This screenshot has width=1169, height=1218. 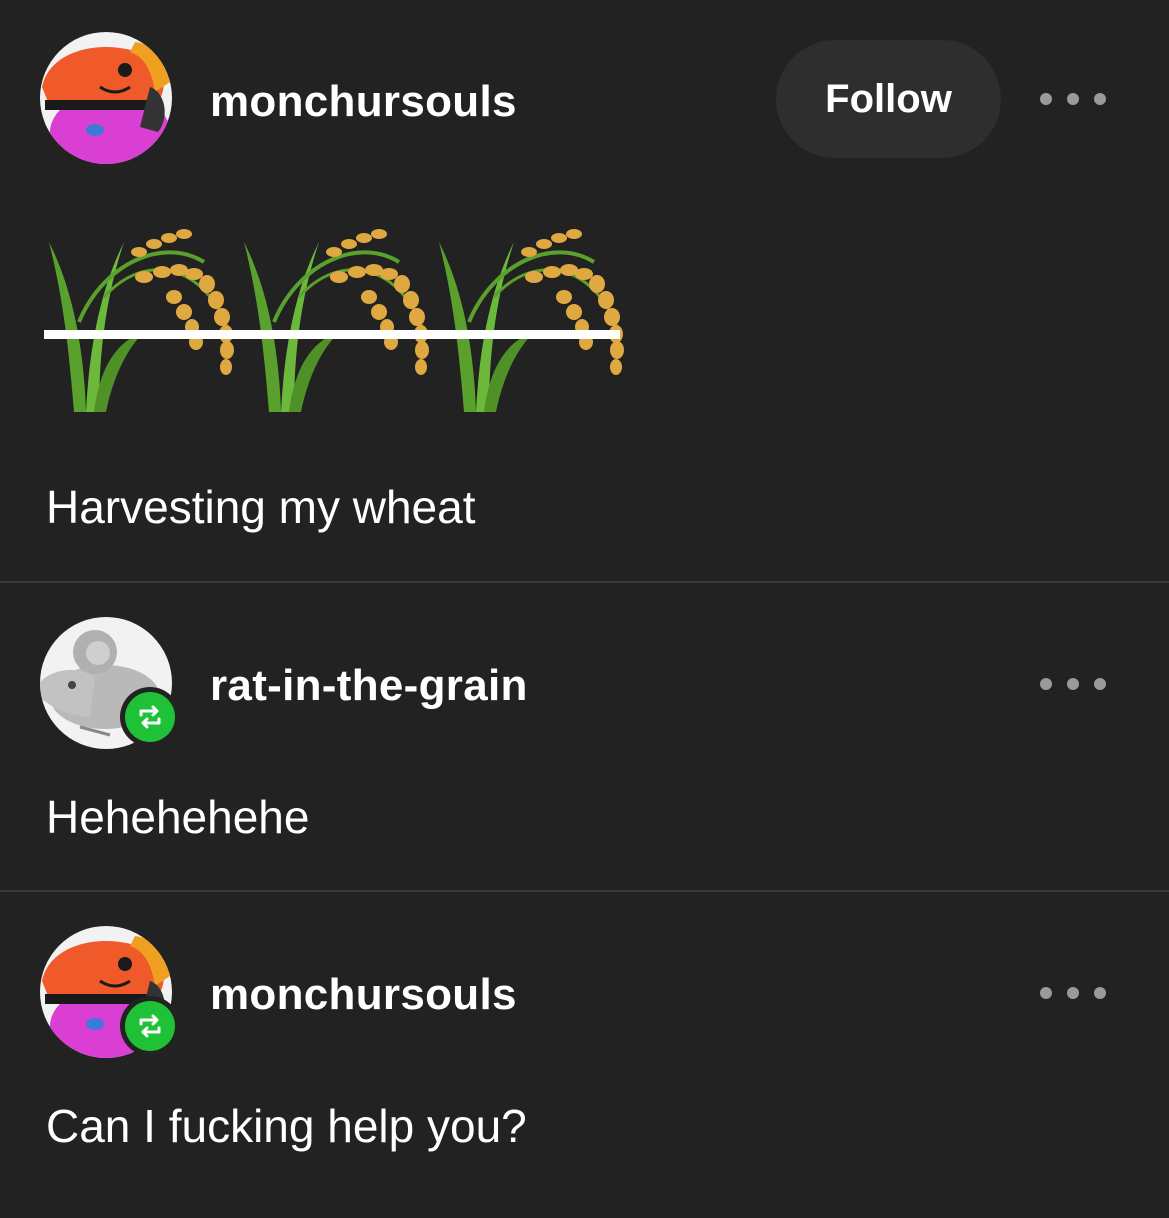 I want to click on post-text: Hehehehehe, so click(x=178, y=817).